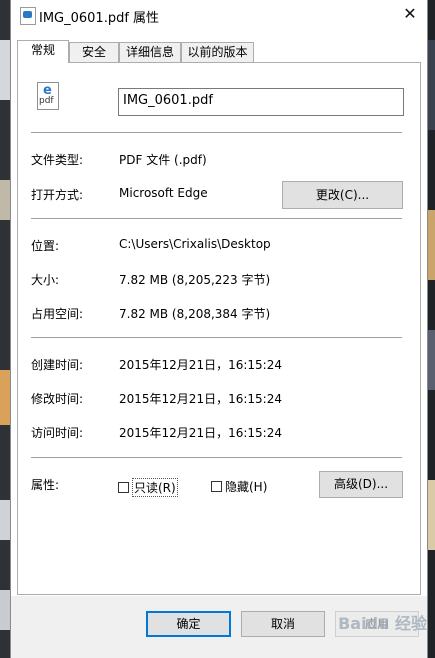 The height and width of the screenshot is (658, 435). What do you see at coordinates (57, 399) in the screenshot?
I see `modified-label: 修改时间:` at bounding box center [57, 399].